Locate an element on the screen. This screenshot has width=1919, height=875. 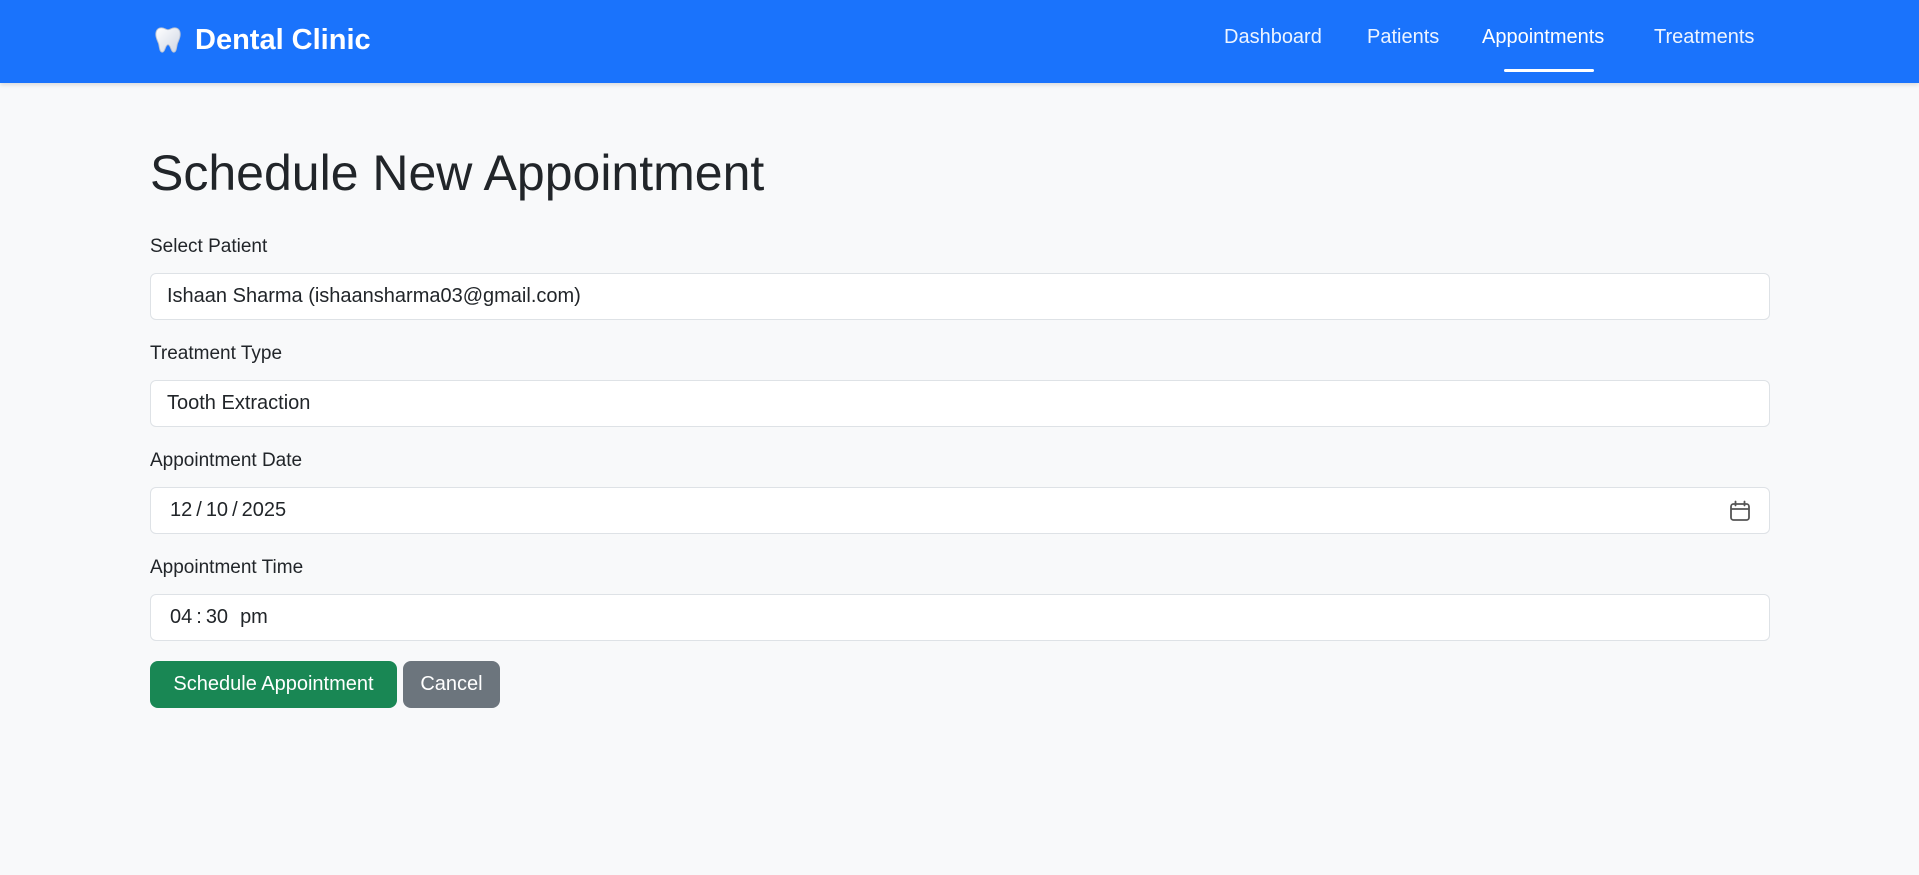
time-hour: 04 is located at coordinates (181, 617).